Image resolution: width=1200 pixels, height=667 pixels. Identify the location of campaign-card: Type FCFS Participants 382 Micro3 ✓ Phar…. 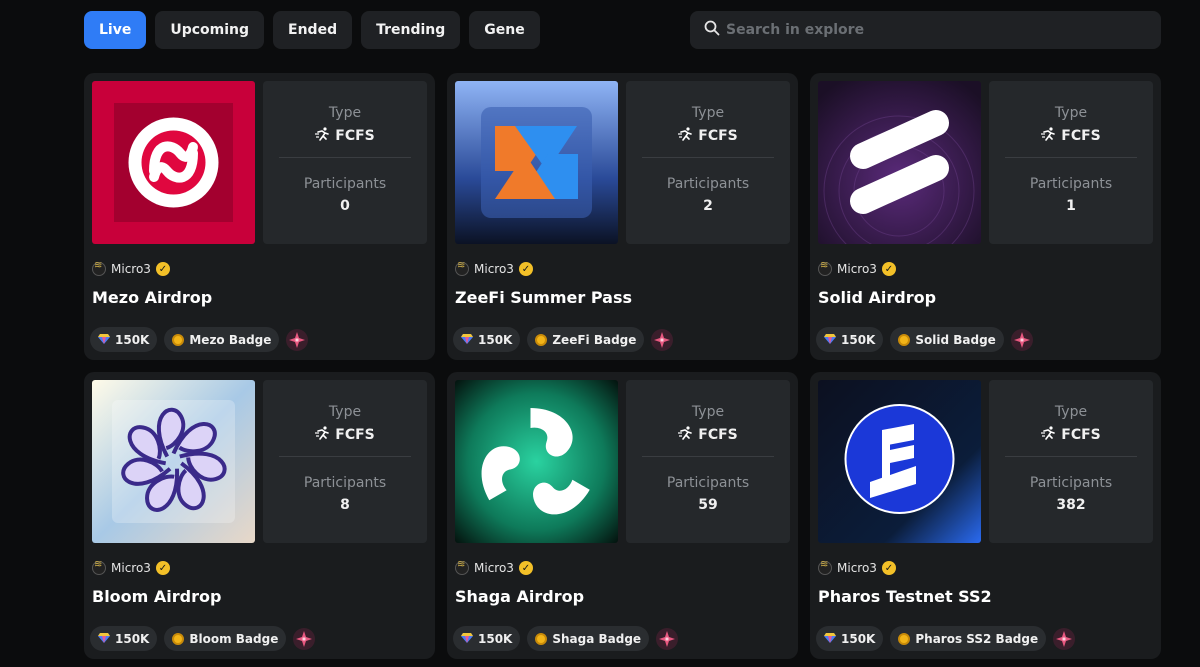
(985, 515).